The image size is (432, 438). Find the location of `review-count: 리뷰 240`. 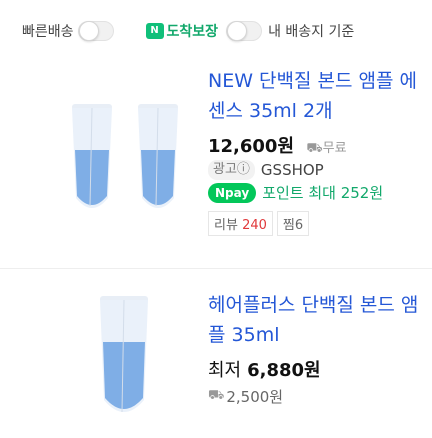

review-count: 리뷰 240 is located at coordinates (240, 223).